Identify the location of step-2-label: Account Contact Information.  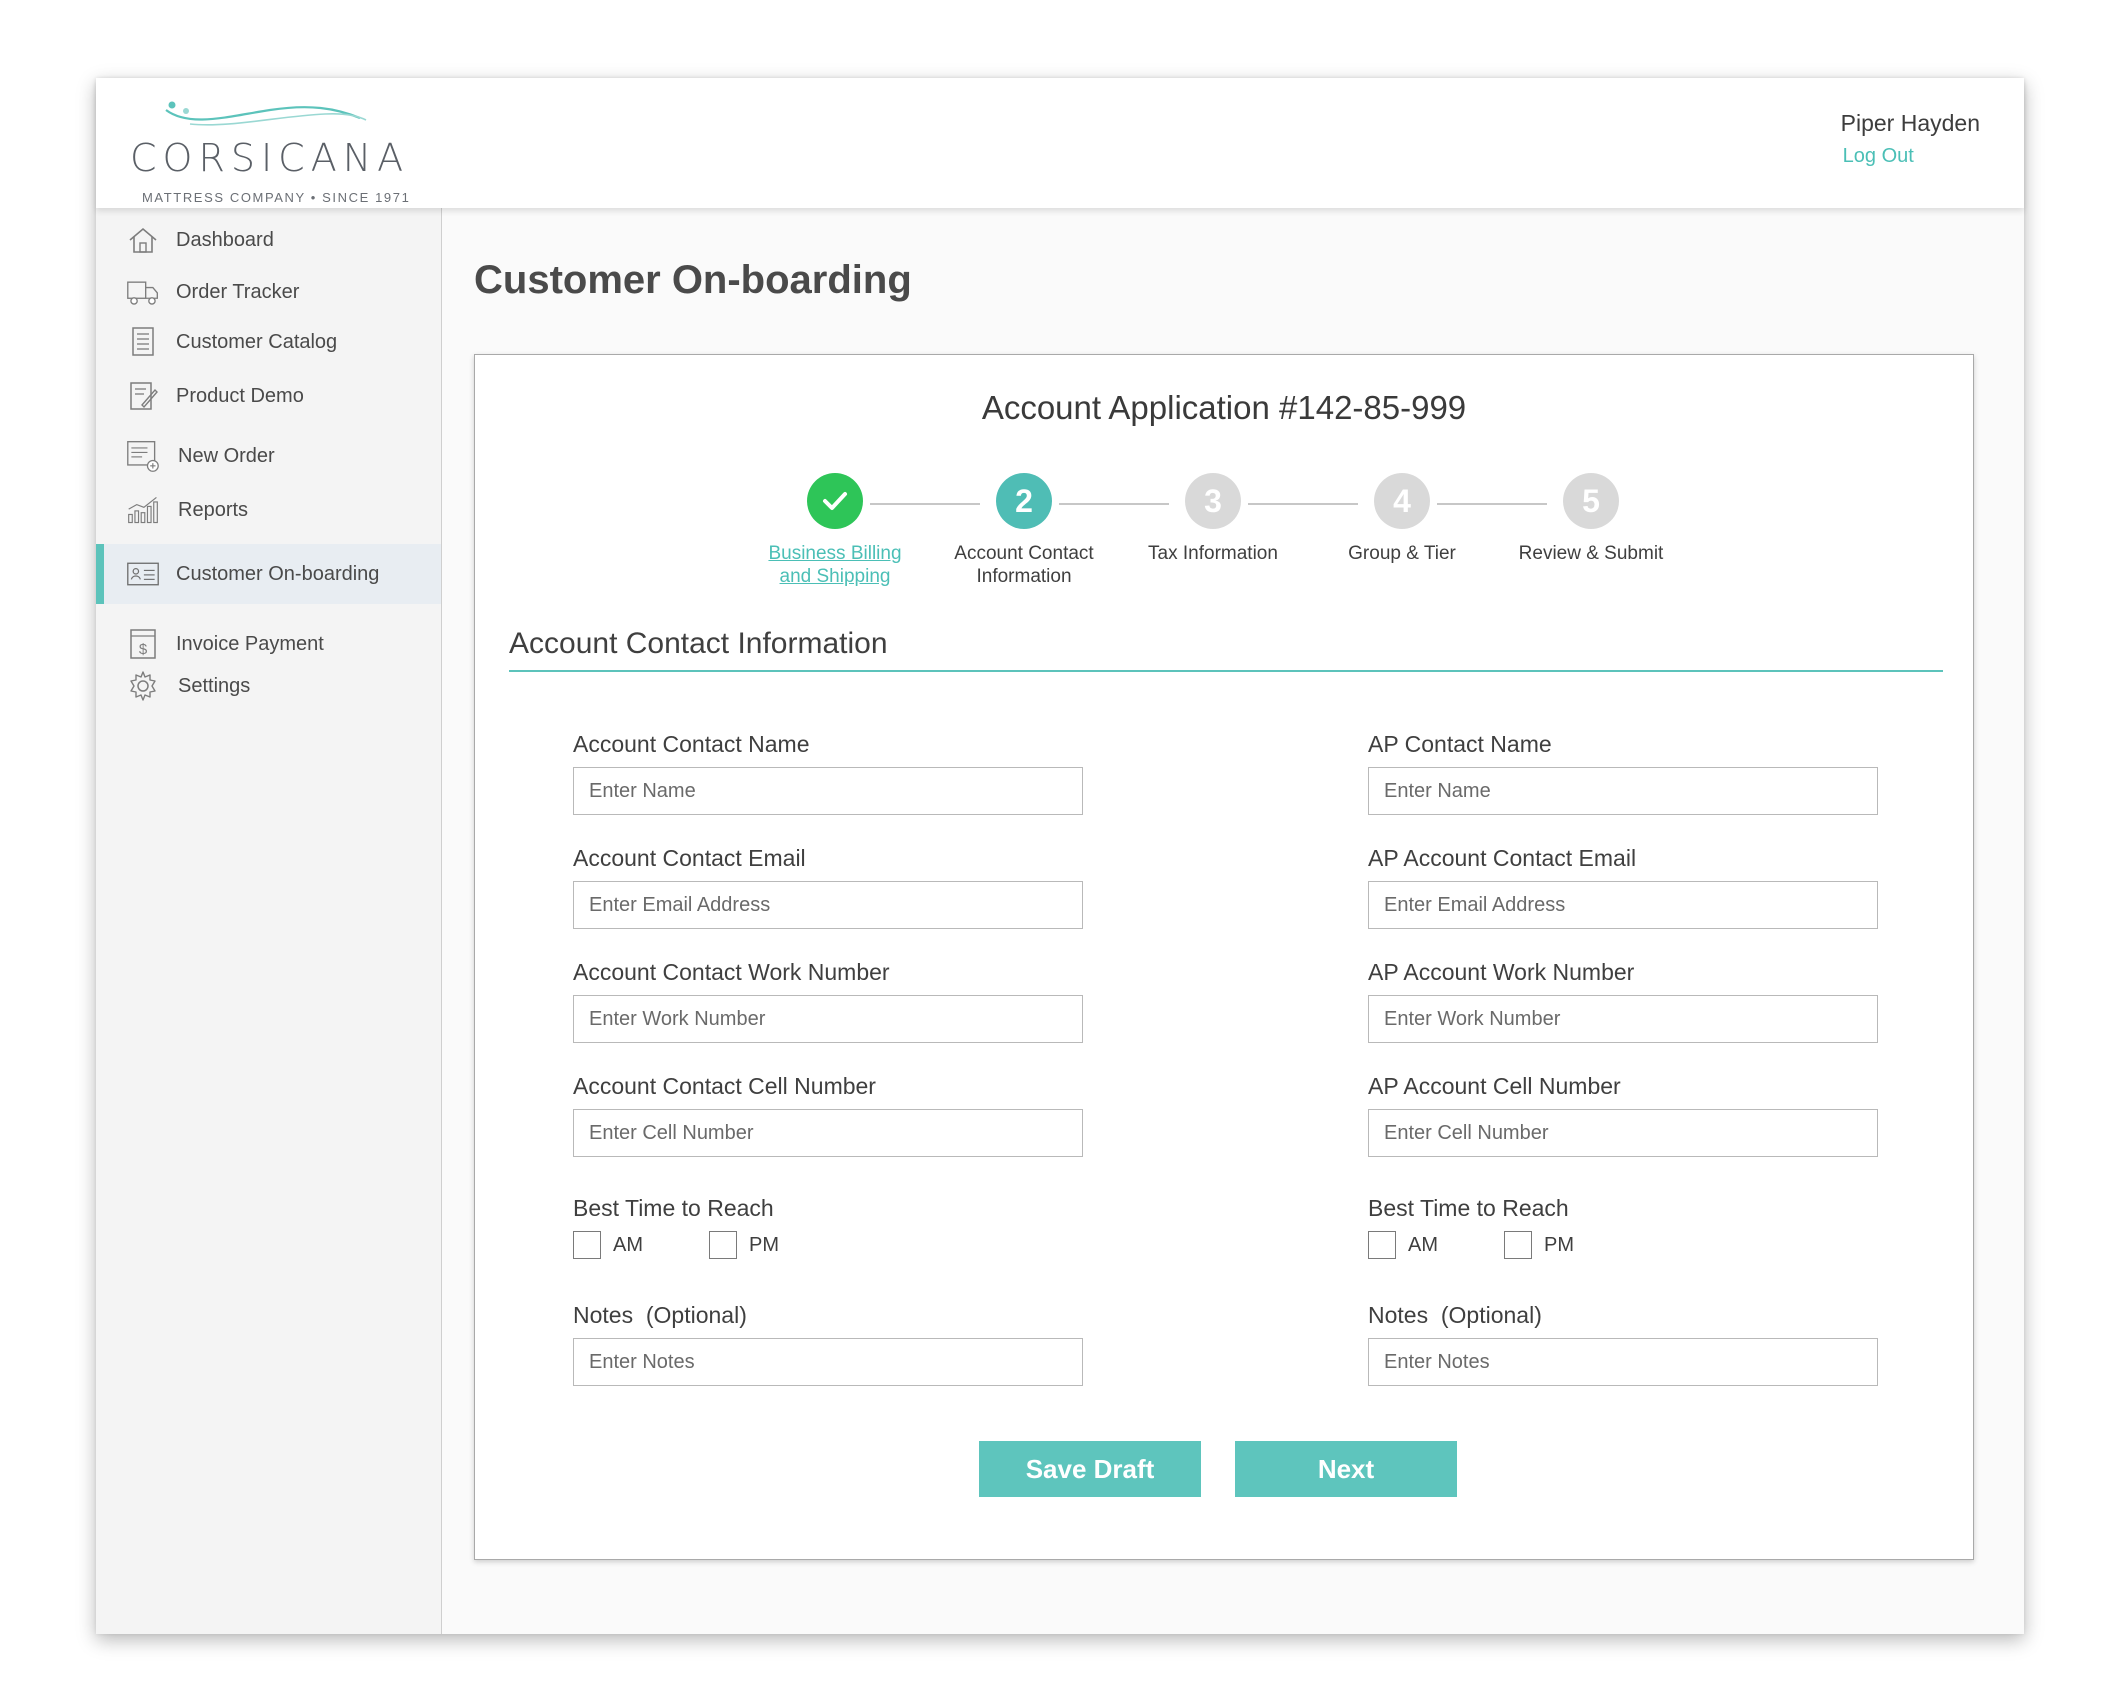
(1024, 565).